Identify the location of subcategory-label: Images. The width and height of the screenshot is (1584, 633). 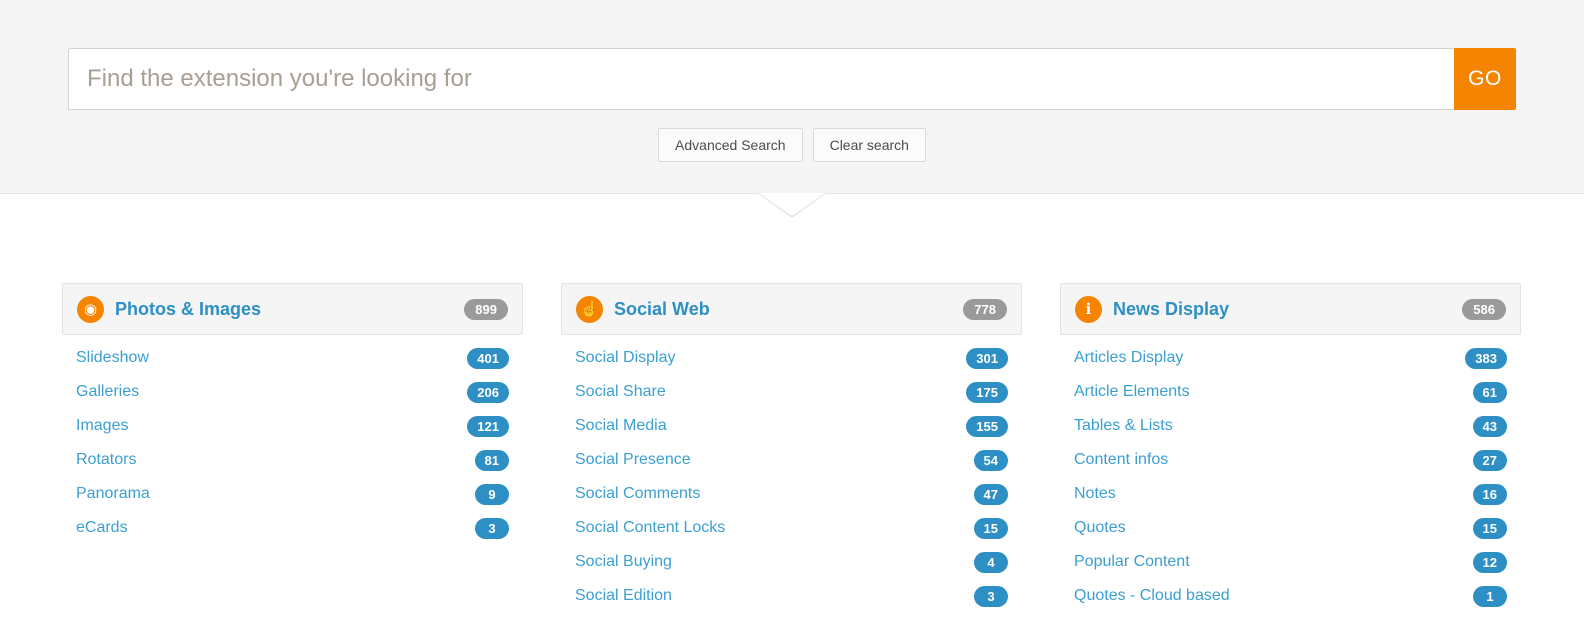
(271, 426).